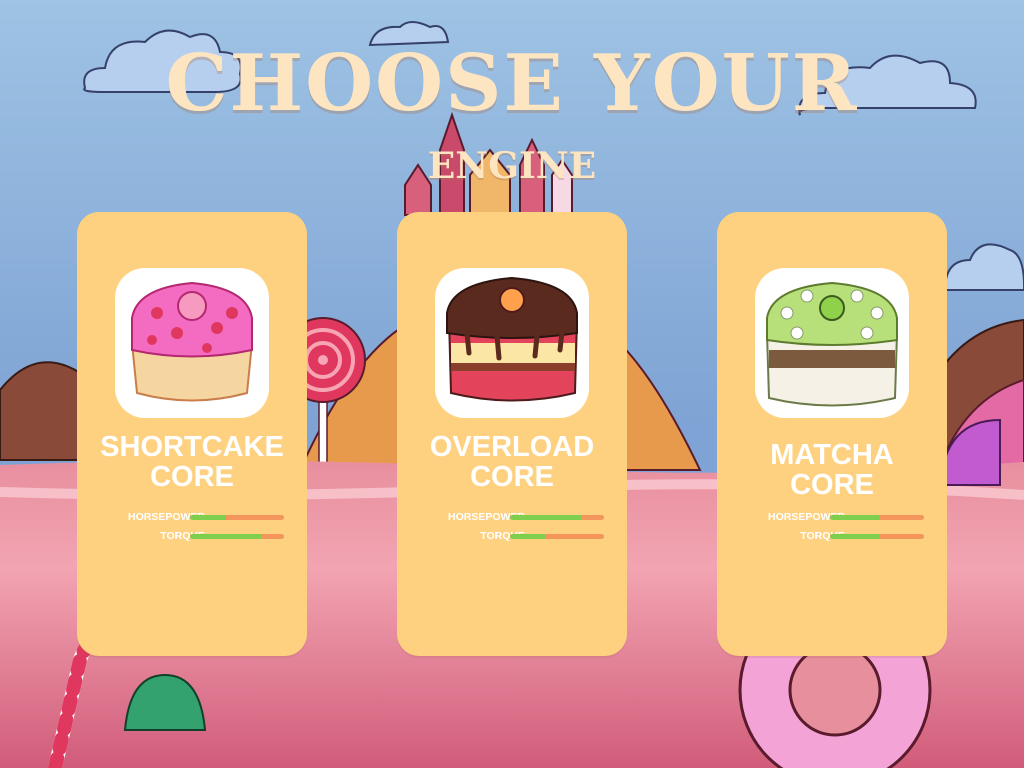  I want to click on engine-card-shortcake: SHORTCAKE CORE HORSEPOWER TORQUE, so click(192, 434).